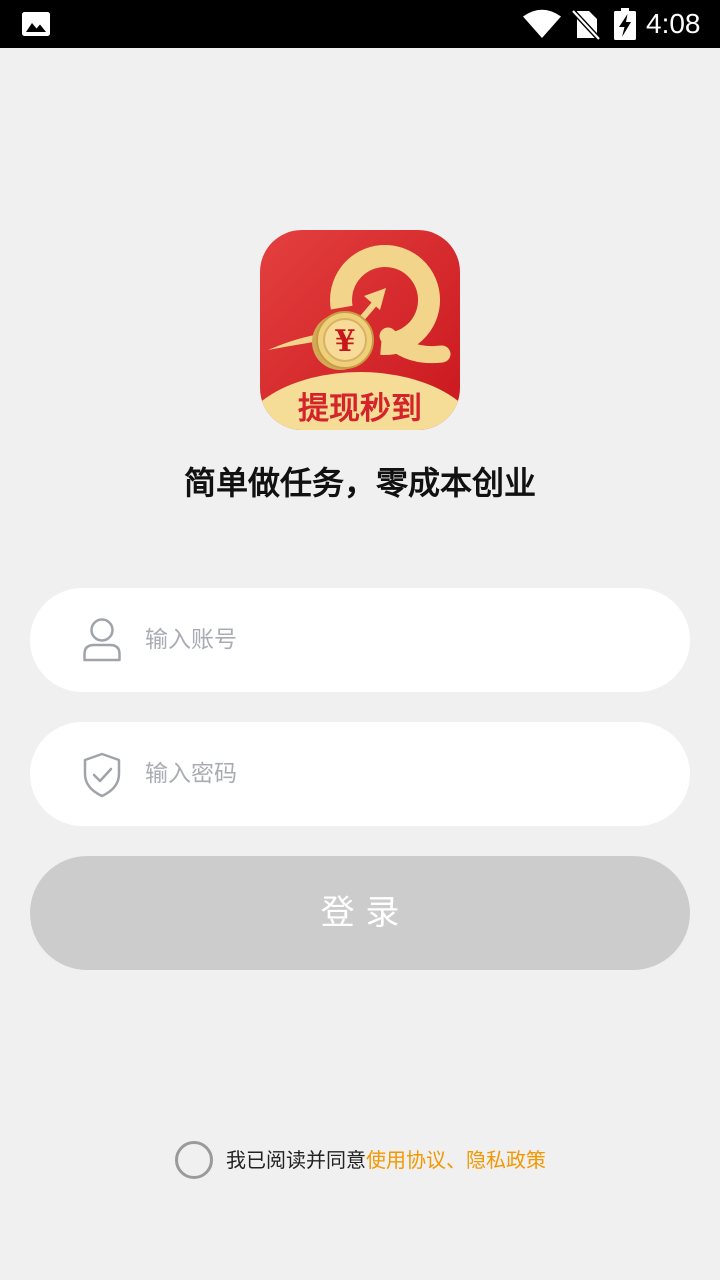 The image size is (720, 1280). What do you see at coordinates (296, 1160) in the screenshot?
I see `agreement-text: 我已阅读并同意` at bounding box center [296, 1160].